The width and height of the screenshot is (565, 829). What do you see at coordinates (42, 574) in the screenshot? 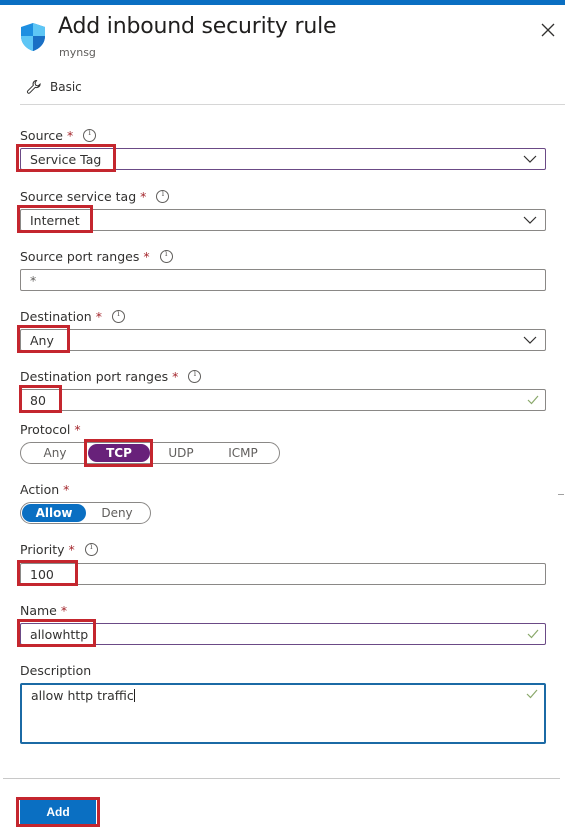
I see `priority-value: 100` at bounding box center [42, 574].